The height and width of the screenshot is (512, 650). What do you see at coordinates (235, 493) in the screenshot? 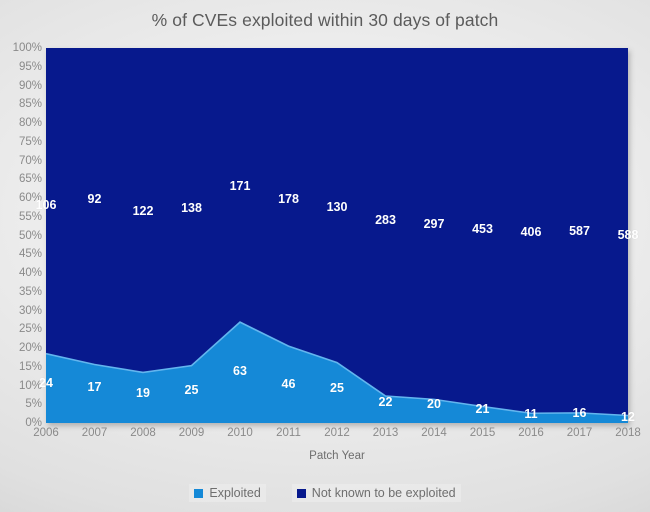
I see `legend-item-label: Exploited` at bounding box center [235, 493].